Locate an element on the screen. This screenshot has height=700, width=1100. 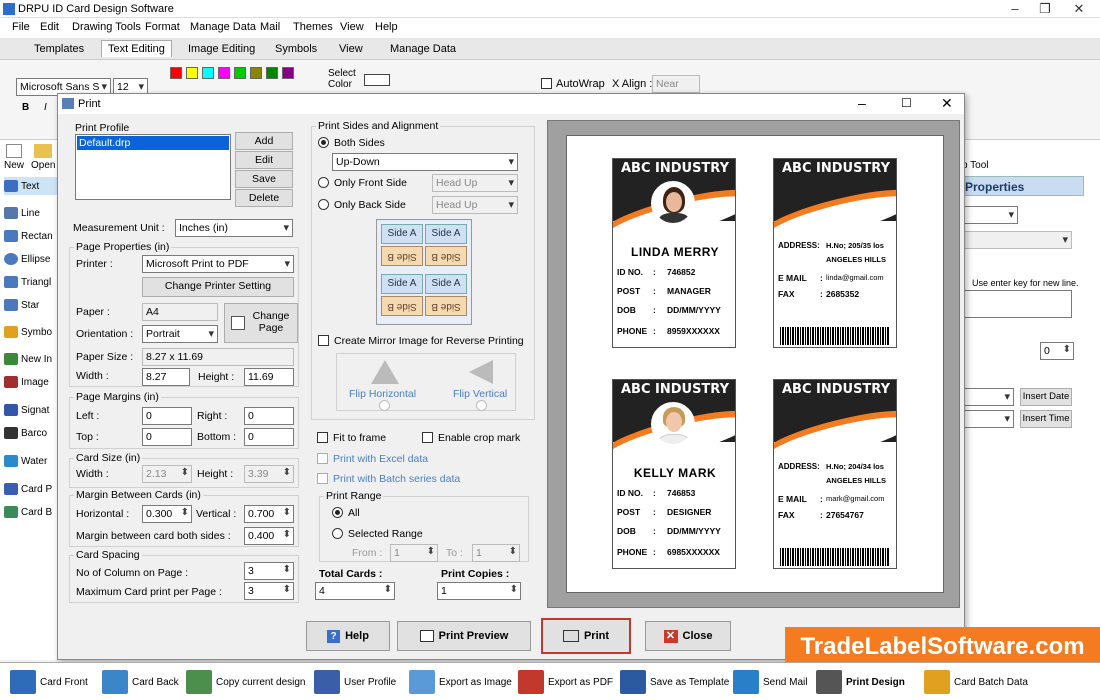
menu-format: Format is located at coordinates (162, 27).